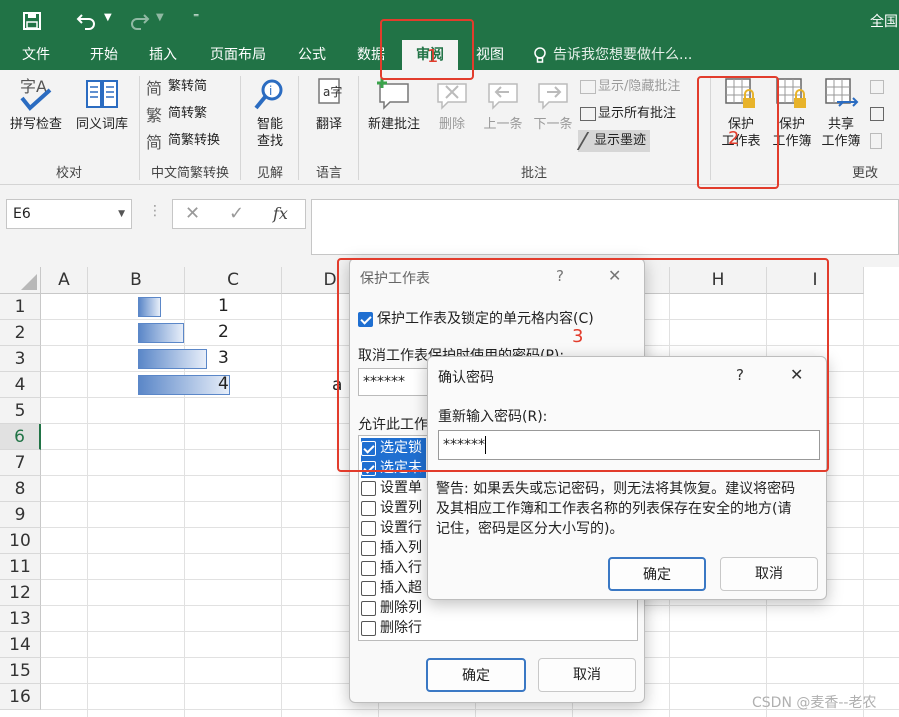 The width and height of the screenshot is (899, 717). Describe the element at coordinates (20, 463) in the screenshot. I see `row-header-7: 7` at that location.